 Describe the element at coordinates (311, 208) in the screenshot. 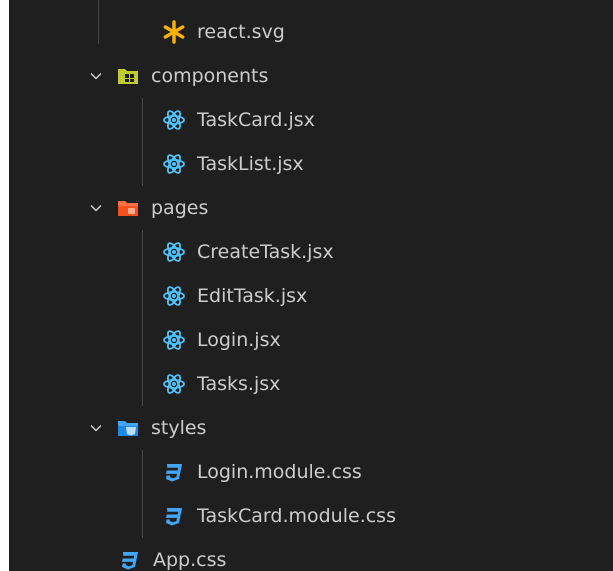

I see `tree-folder-pages: pages` at that location.